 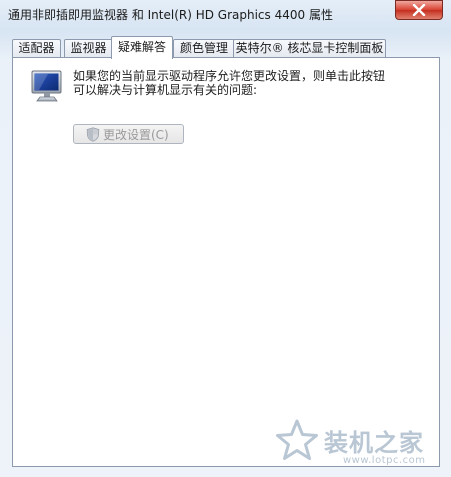 I want to click on site-watermark: 装机之家 www.lotpc.com, so click(x=360, y=443).